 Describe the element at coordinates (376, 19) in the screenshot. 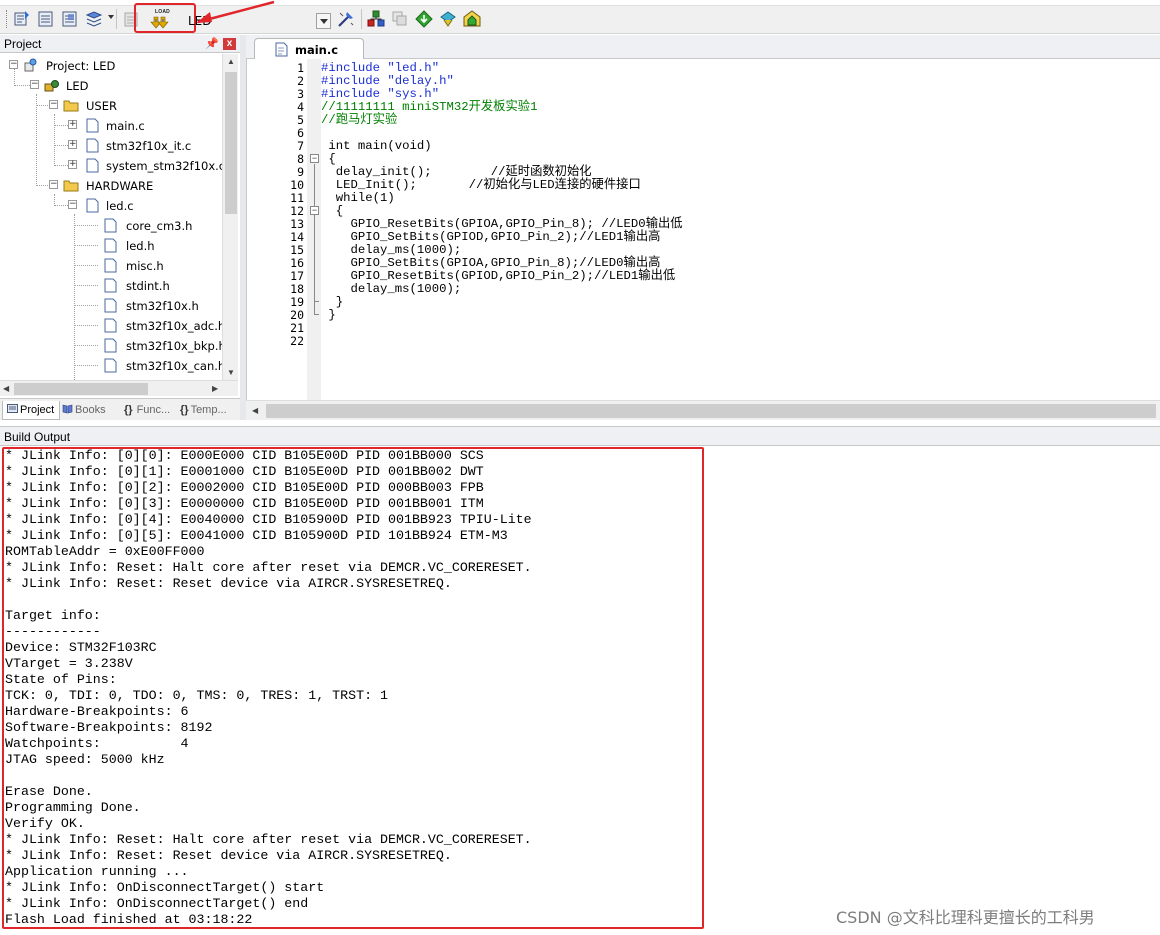

I see `manage-components-icon` at that location.